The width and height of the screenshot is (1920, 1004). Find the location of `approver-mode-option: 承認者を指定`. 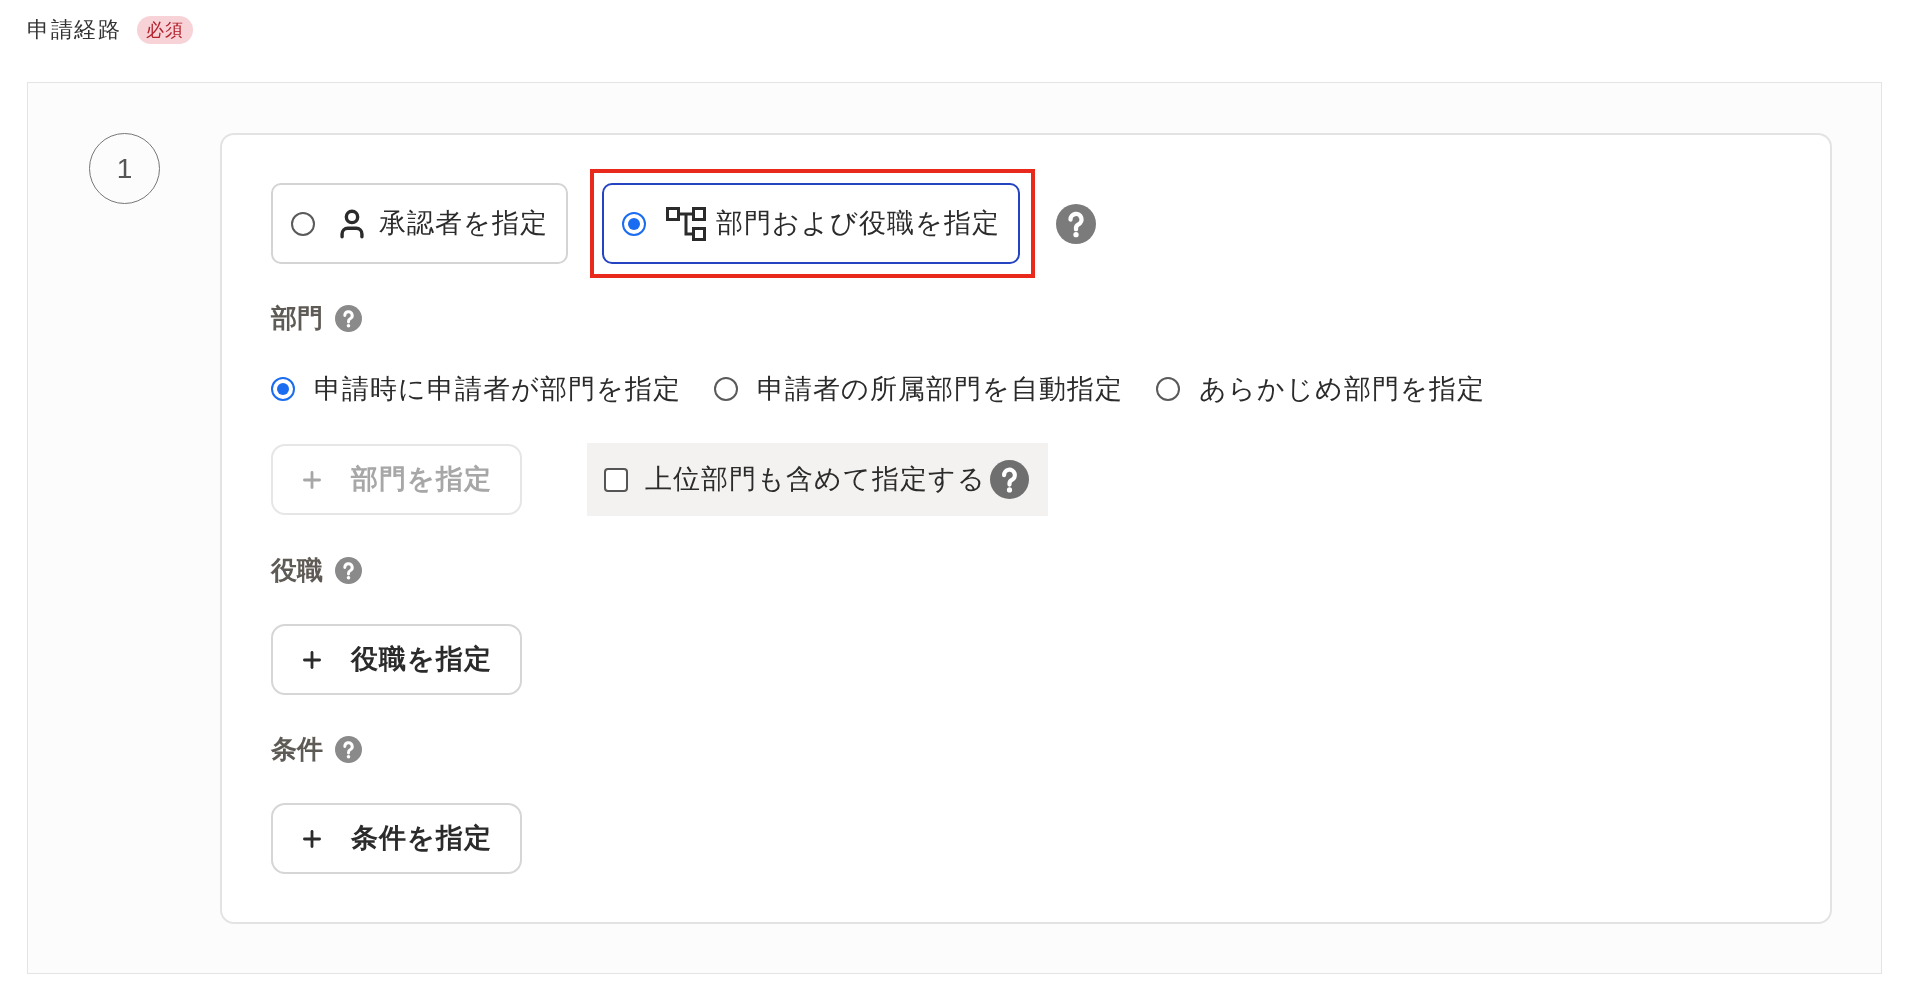

approver-mode-option: 承認者を指定 is located at coordinates (419, 223).